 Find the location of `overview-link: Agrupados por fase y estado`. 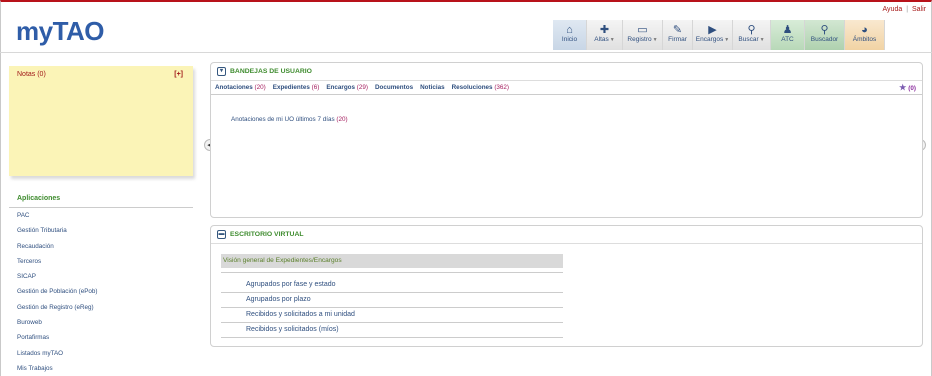

overview-link: Agrupados por fase y estado is located at coordinates (392, 285).